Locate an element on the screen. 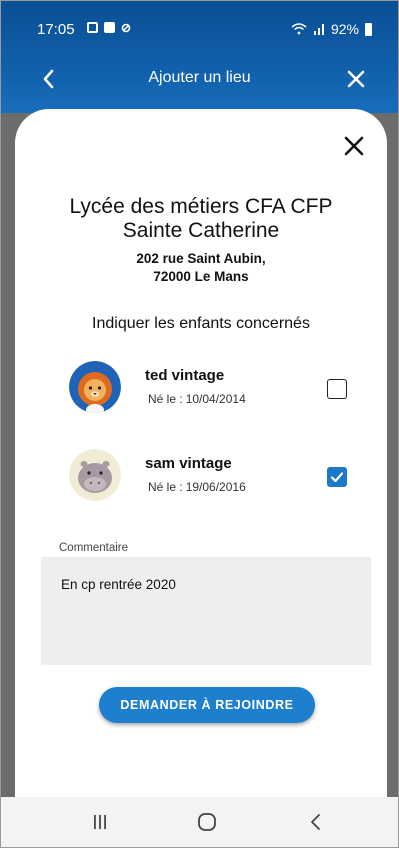 This screenshot has height=848, width=399. status-bar: 17:05 92% is located at coordinates (199, 26).